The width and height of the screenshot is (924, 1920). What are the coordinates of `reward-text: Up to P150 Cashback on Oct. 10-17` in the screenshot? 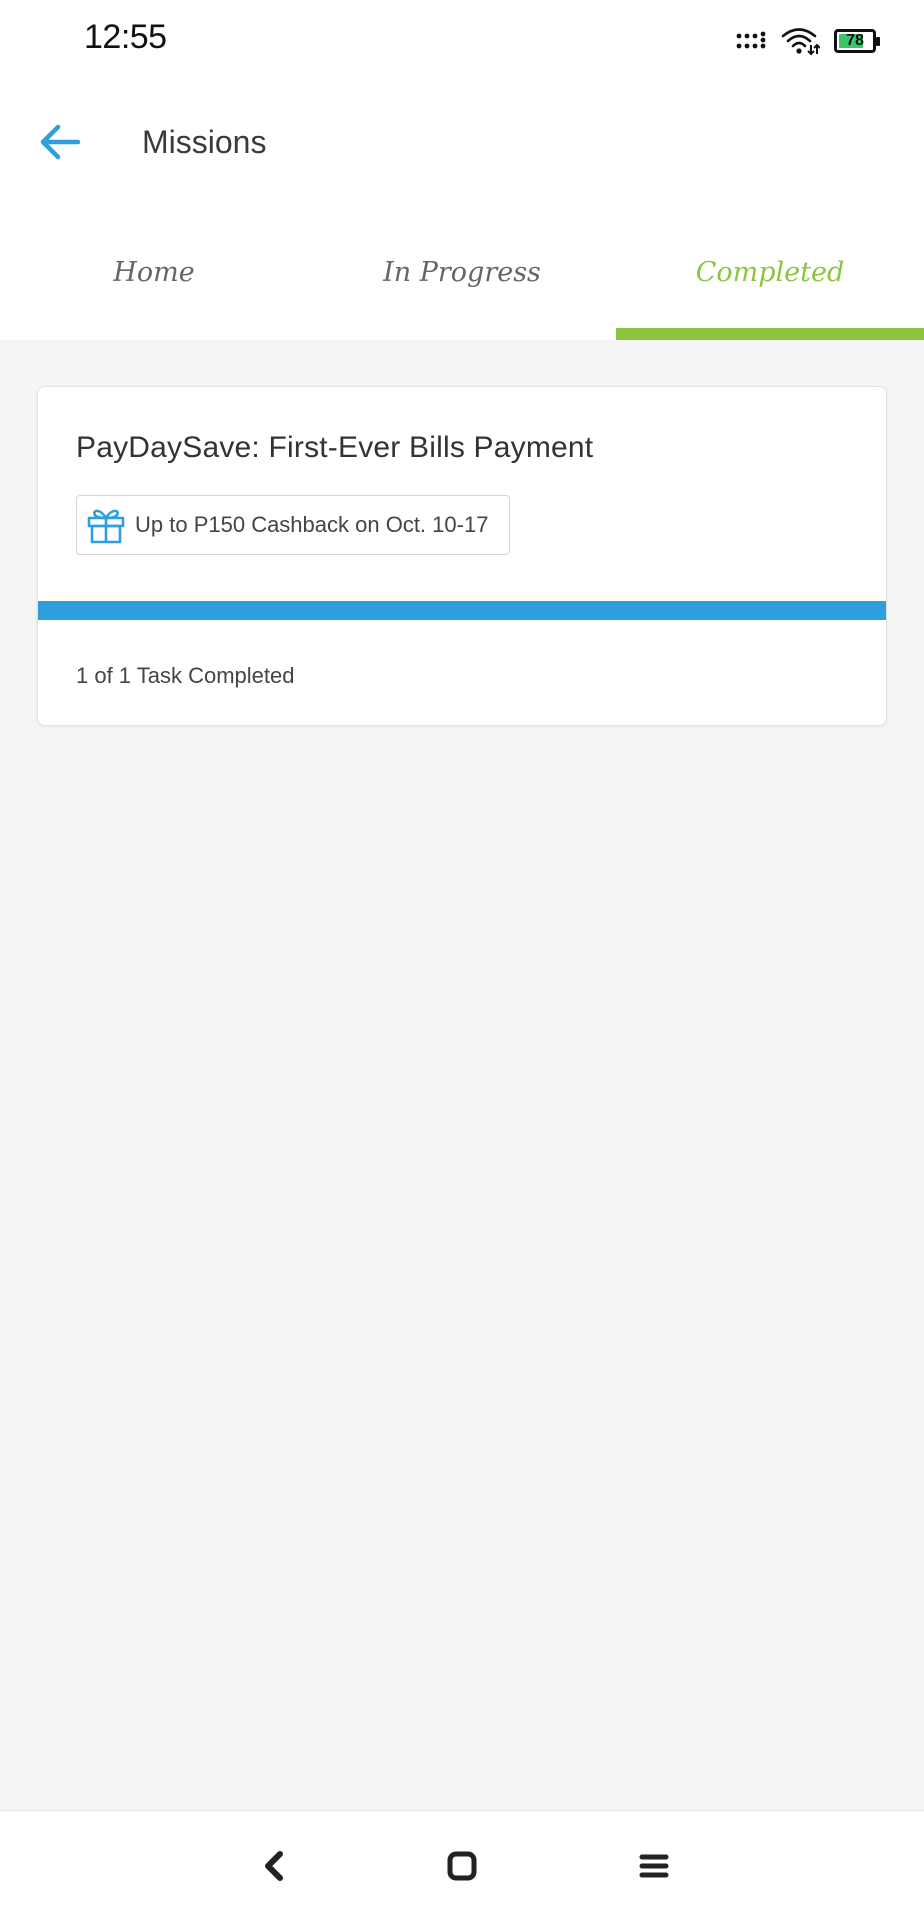 It's located at (312, 524).